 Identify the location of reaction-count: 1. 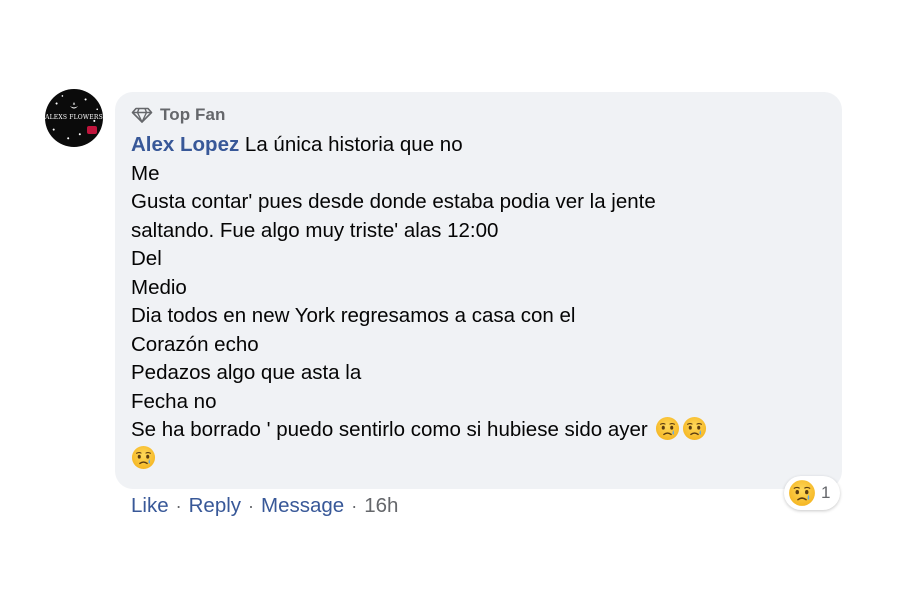
(826, 492).